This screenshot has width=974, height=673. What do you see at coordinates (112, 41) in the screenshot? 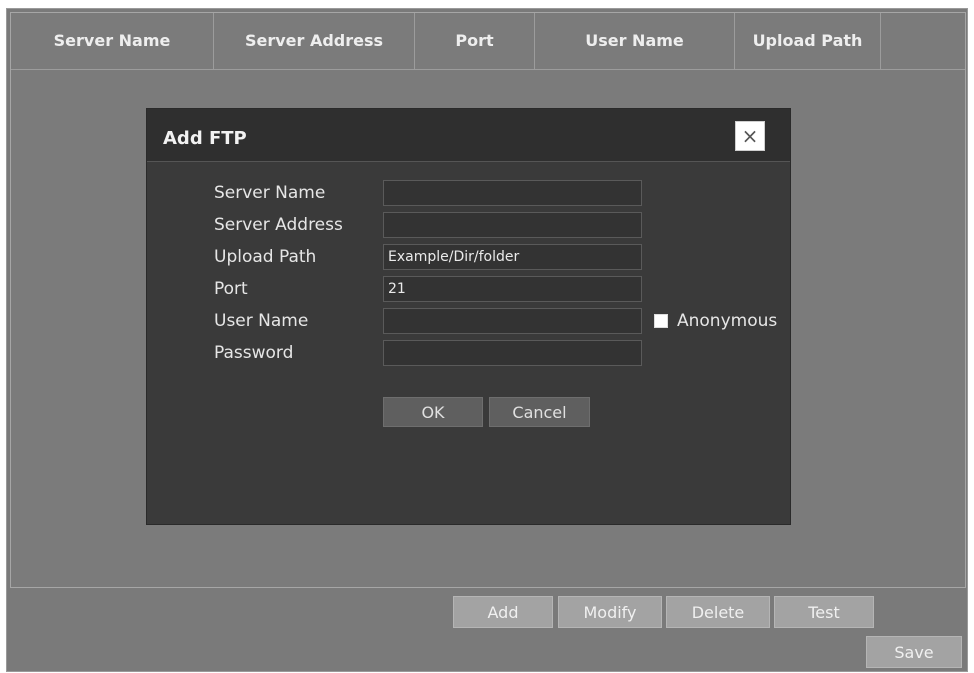
I see `column-header-server-name: Server Name` at bounding box center [112, 41].